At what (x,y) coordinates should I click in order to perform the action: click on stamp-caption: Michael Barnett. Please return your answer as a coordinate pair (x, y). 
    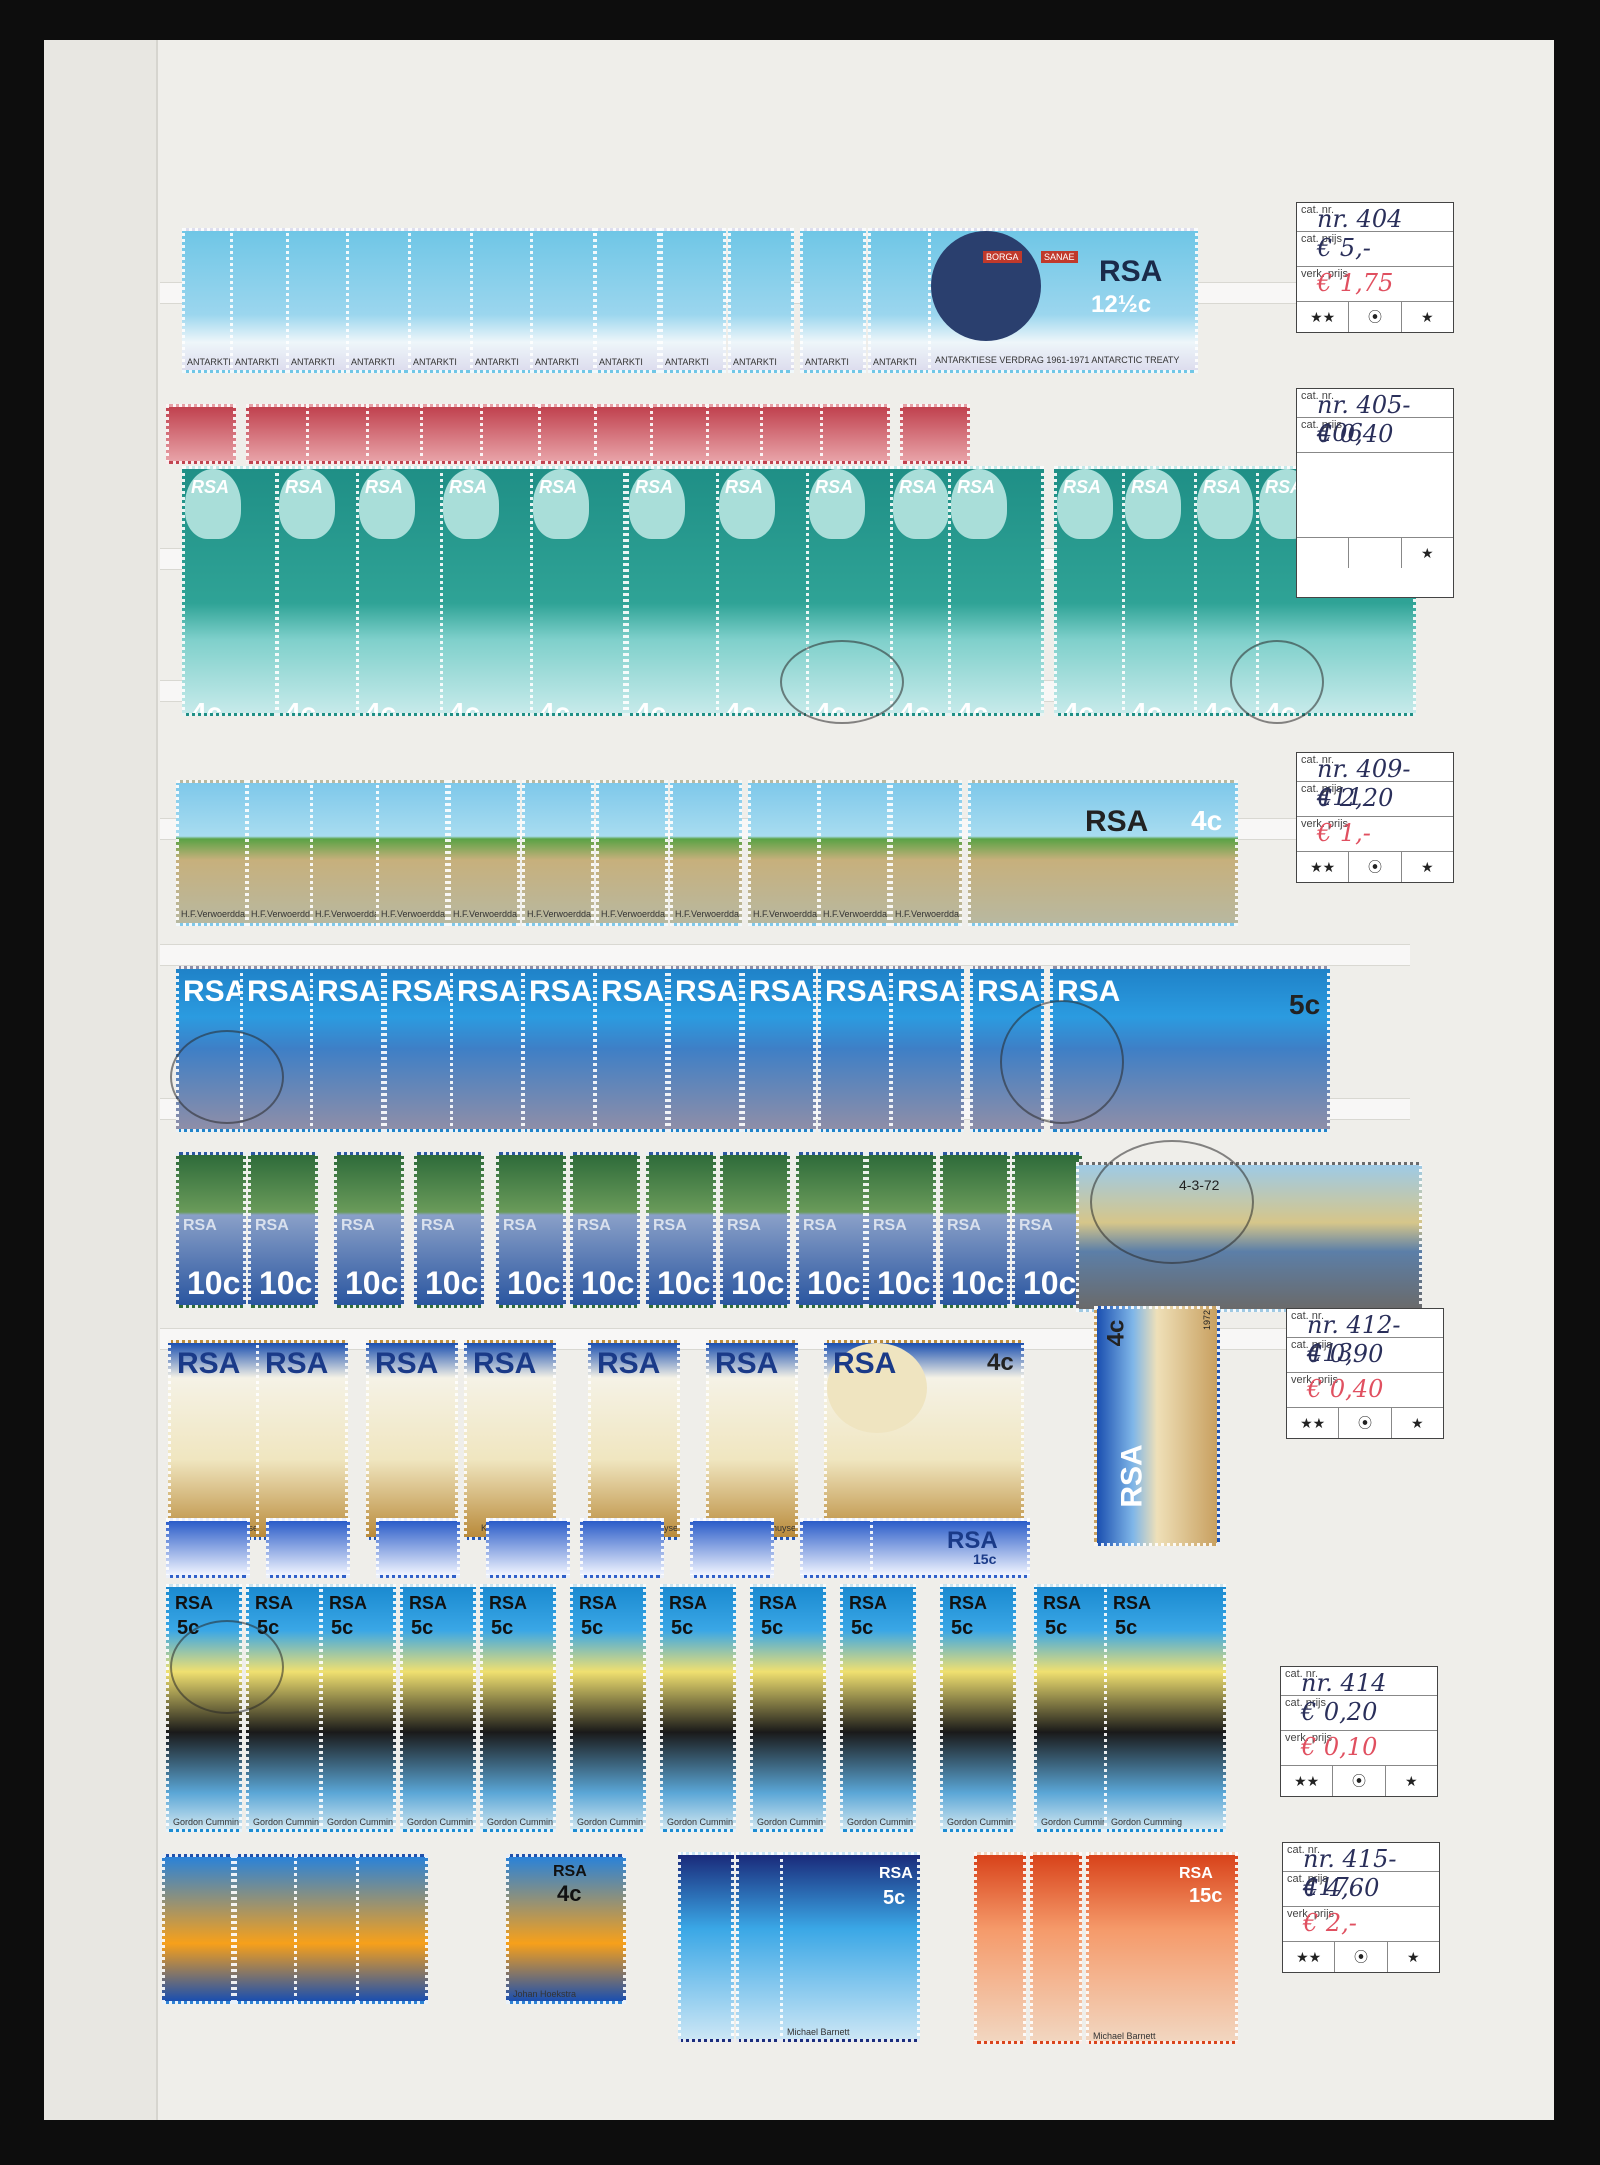
    Looking at the image, I should click on (1124, 2036).